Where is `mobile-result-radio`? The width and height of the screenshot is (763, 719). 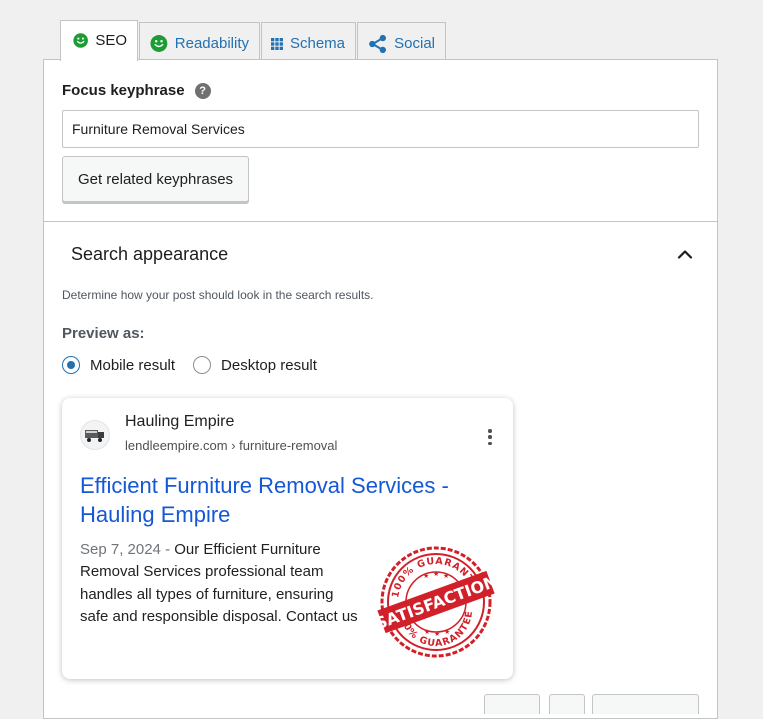
mobile-result-radio is located at coordinates (71, 365).